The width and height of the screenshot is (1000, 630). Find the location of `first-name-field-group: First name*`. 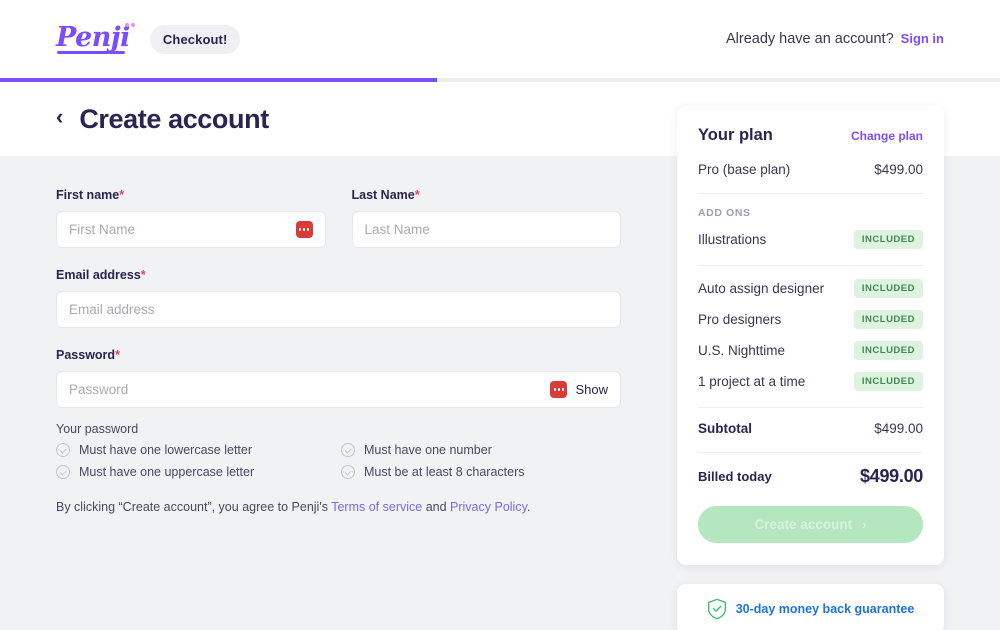

first-name-field-group: First name* is located at coordinates (191, 218).